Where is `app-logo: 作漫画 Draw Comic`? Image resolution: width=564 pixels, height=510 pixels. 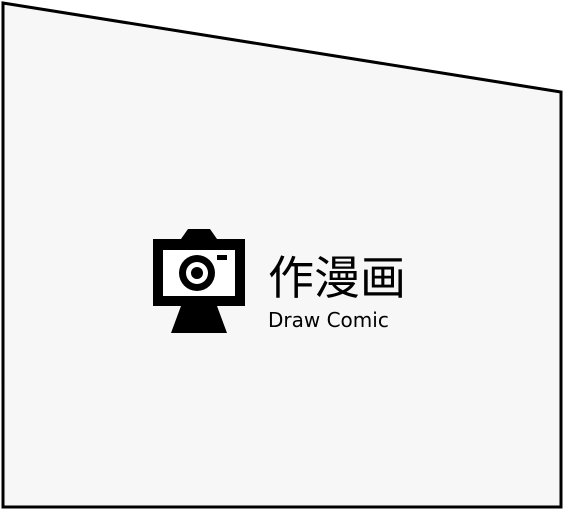
app-logo: 作漫画 Draw Comic is located at coordinates (279, 281).